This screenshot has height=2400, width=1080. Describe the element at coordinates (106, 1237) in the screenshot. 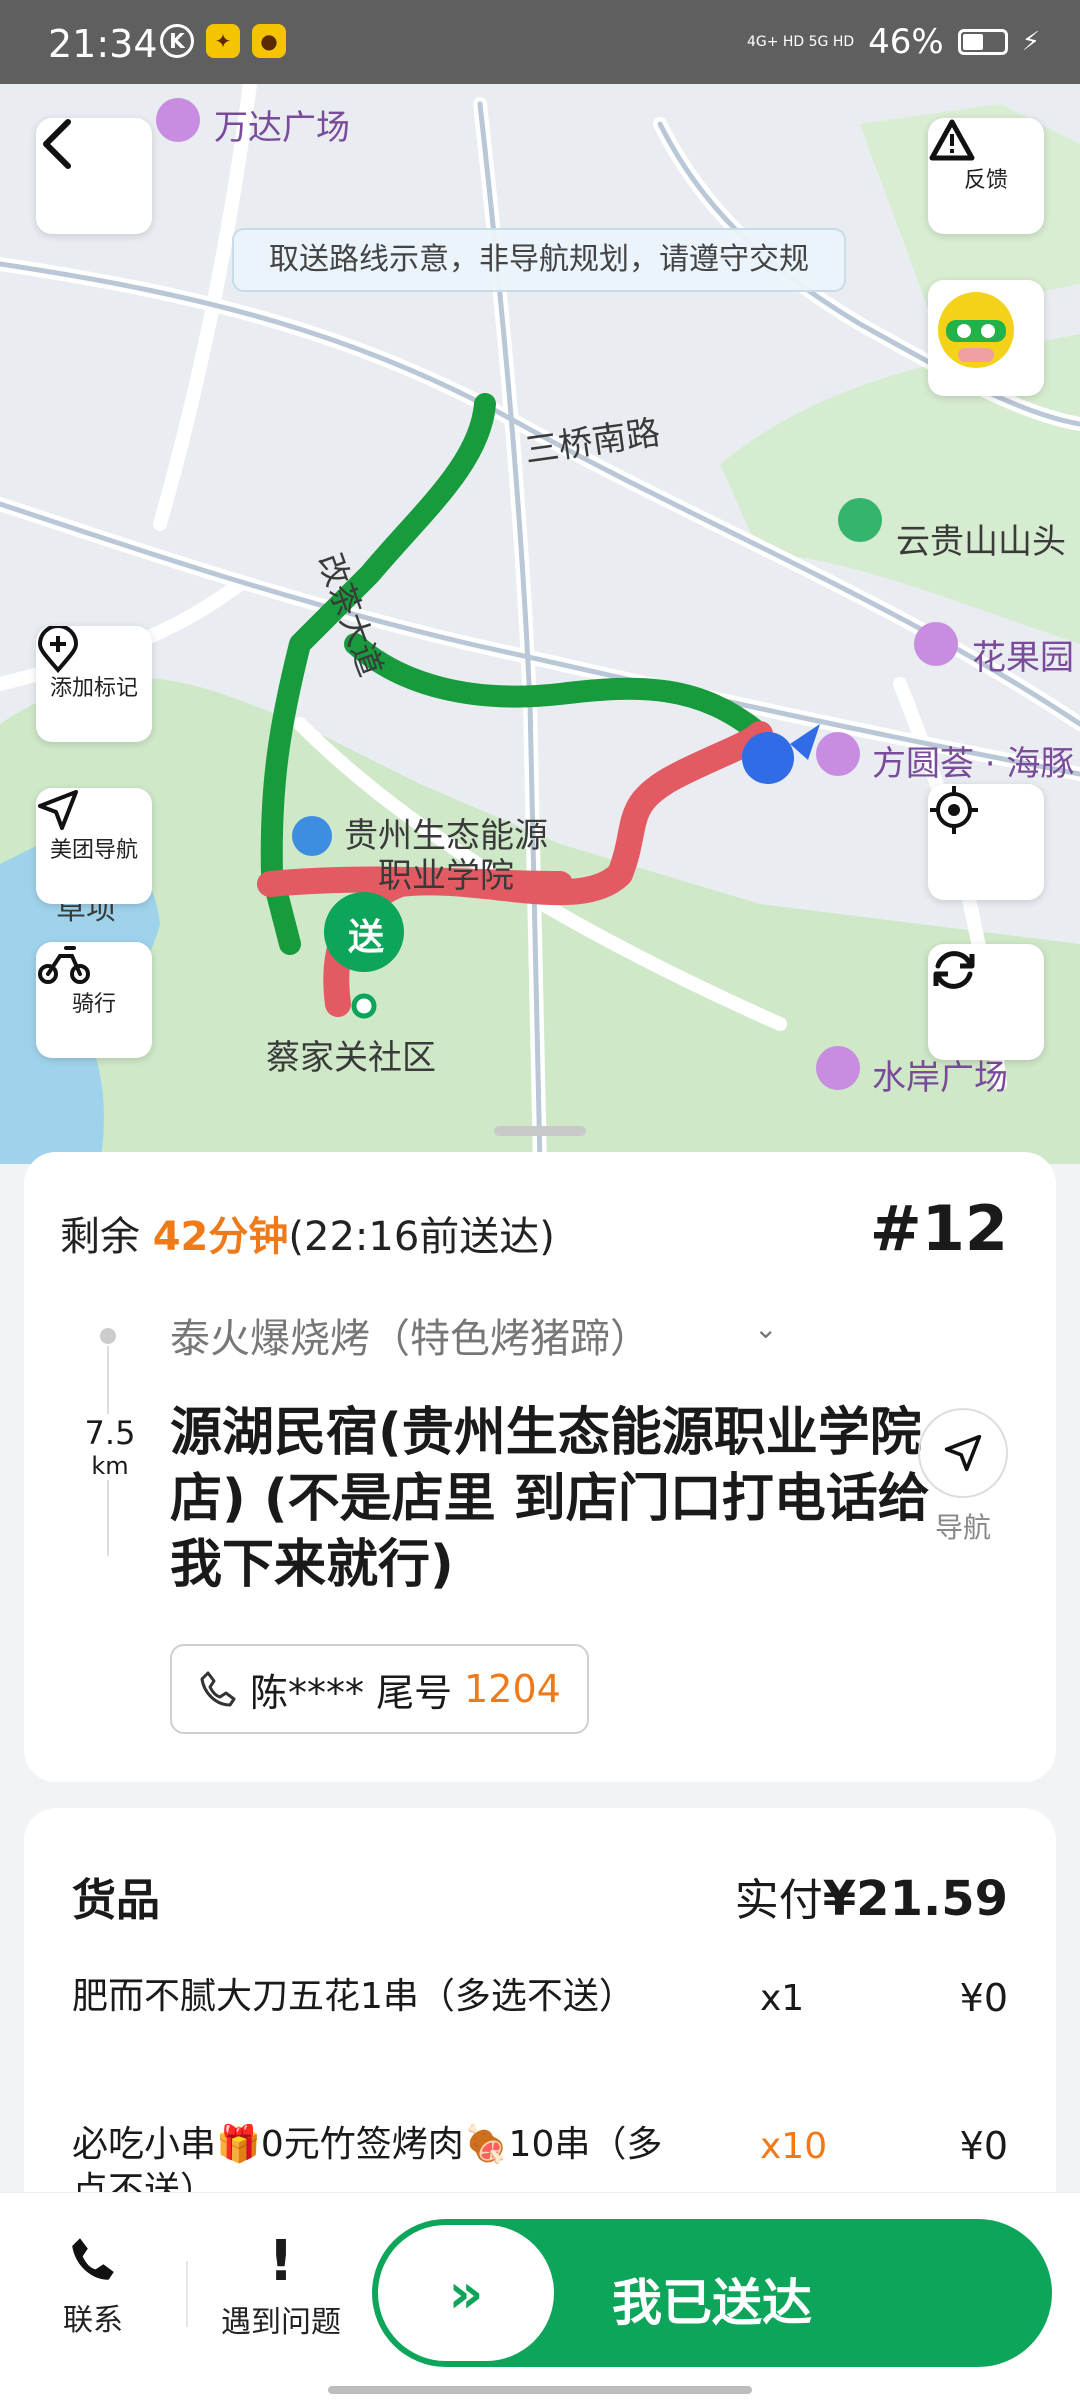

I see `remaining-prefix: 剩余` at that location.